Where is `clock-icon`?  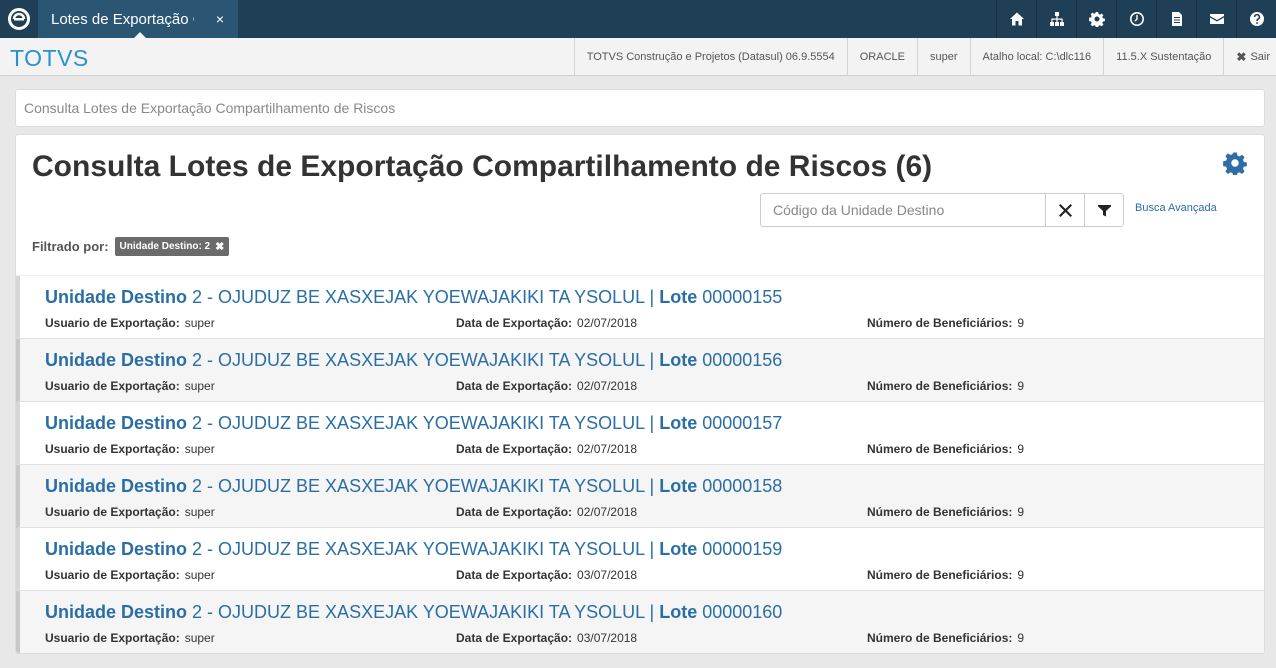 clock-icon is located at coordinates (1136, 19).